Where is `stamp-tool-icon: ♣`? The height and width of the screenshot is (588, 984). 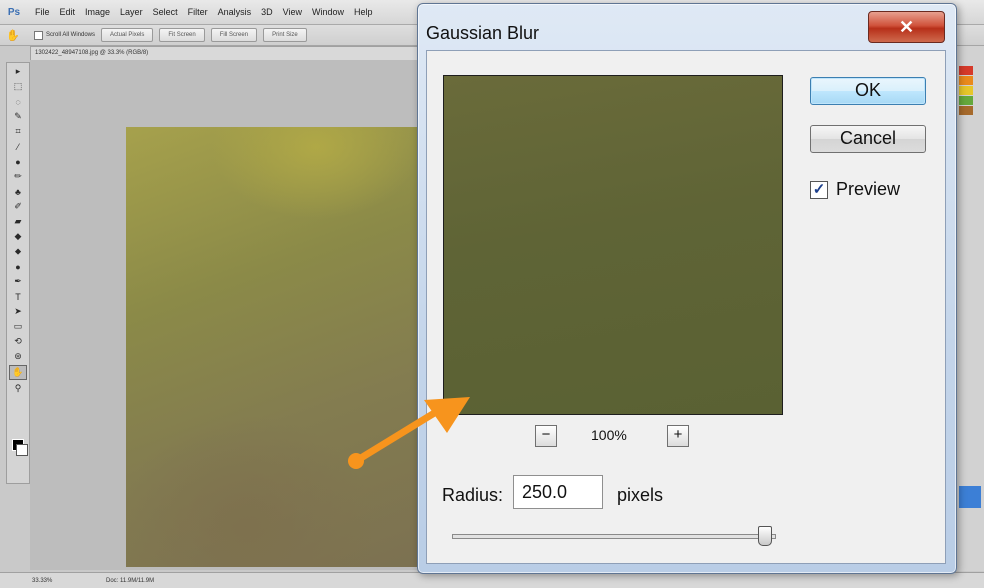 stamp-tool-icon: ♣ is located at coordinates (18, 191).